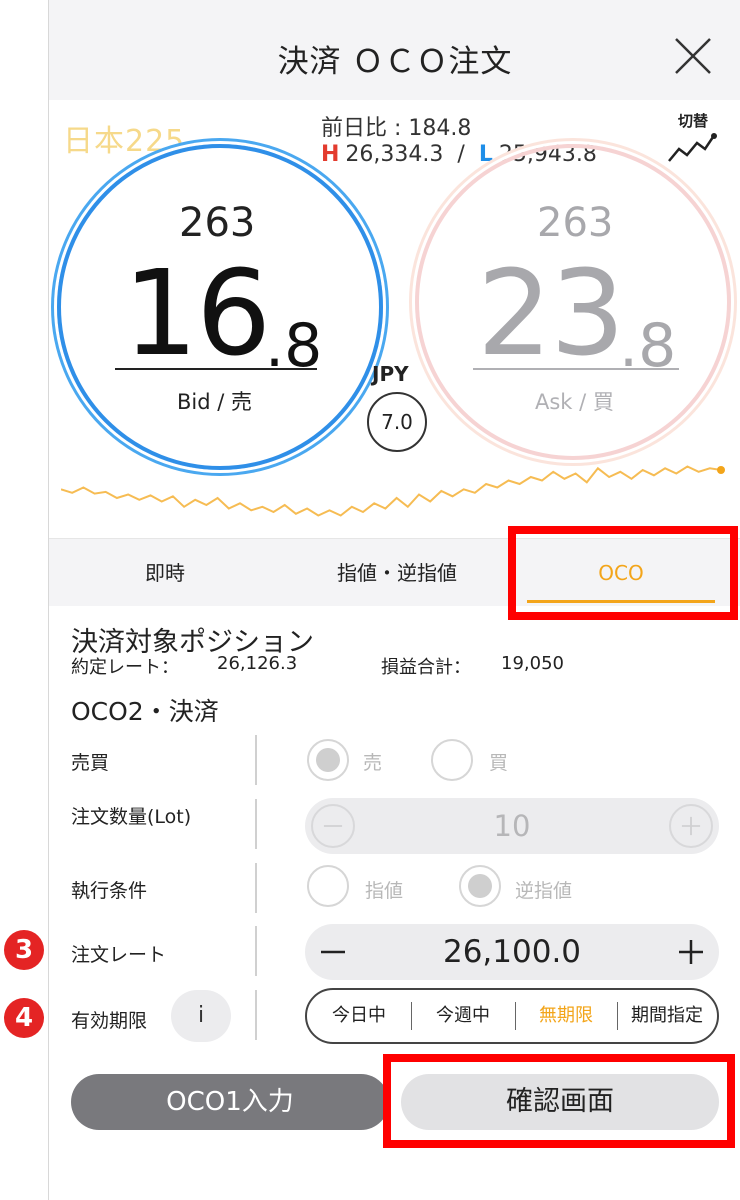  What do you see at coordinates (390, 374) in the screenshot?
I see `spread-currency: JPY` at bounding box center [390, 374].